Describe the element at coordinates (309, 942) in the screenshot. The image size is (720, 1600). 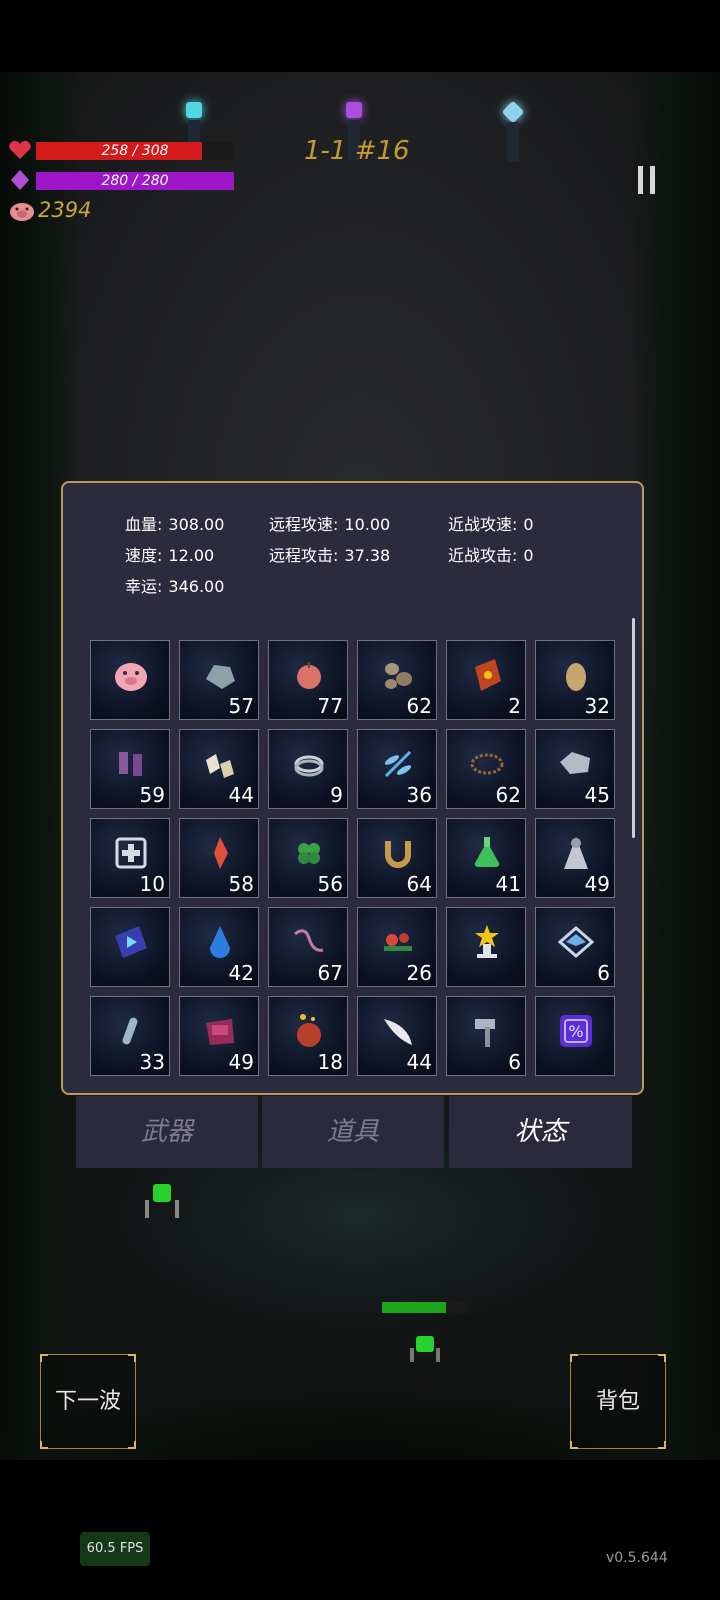
I see `worm-icon` at that location.